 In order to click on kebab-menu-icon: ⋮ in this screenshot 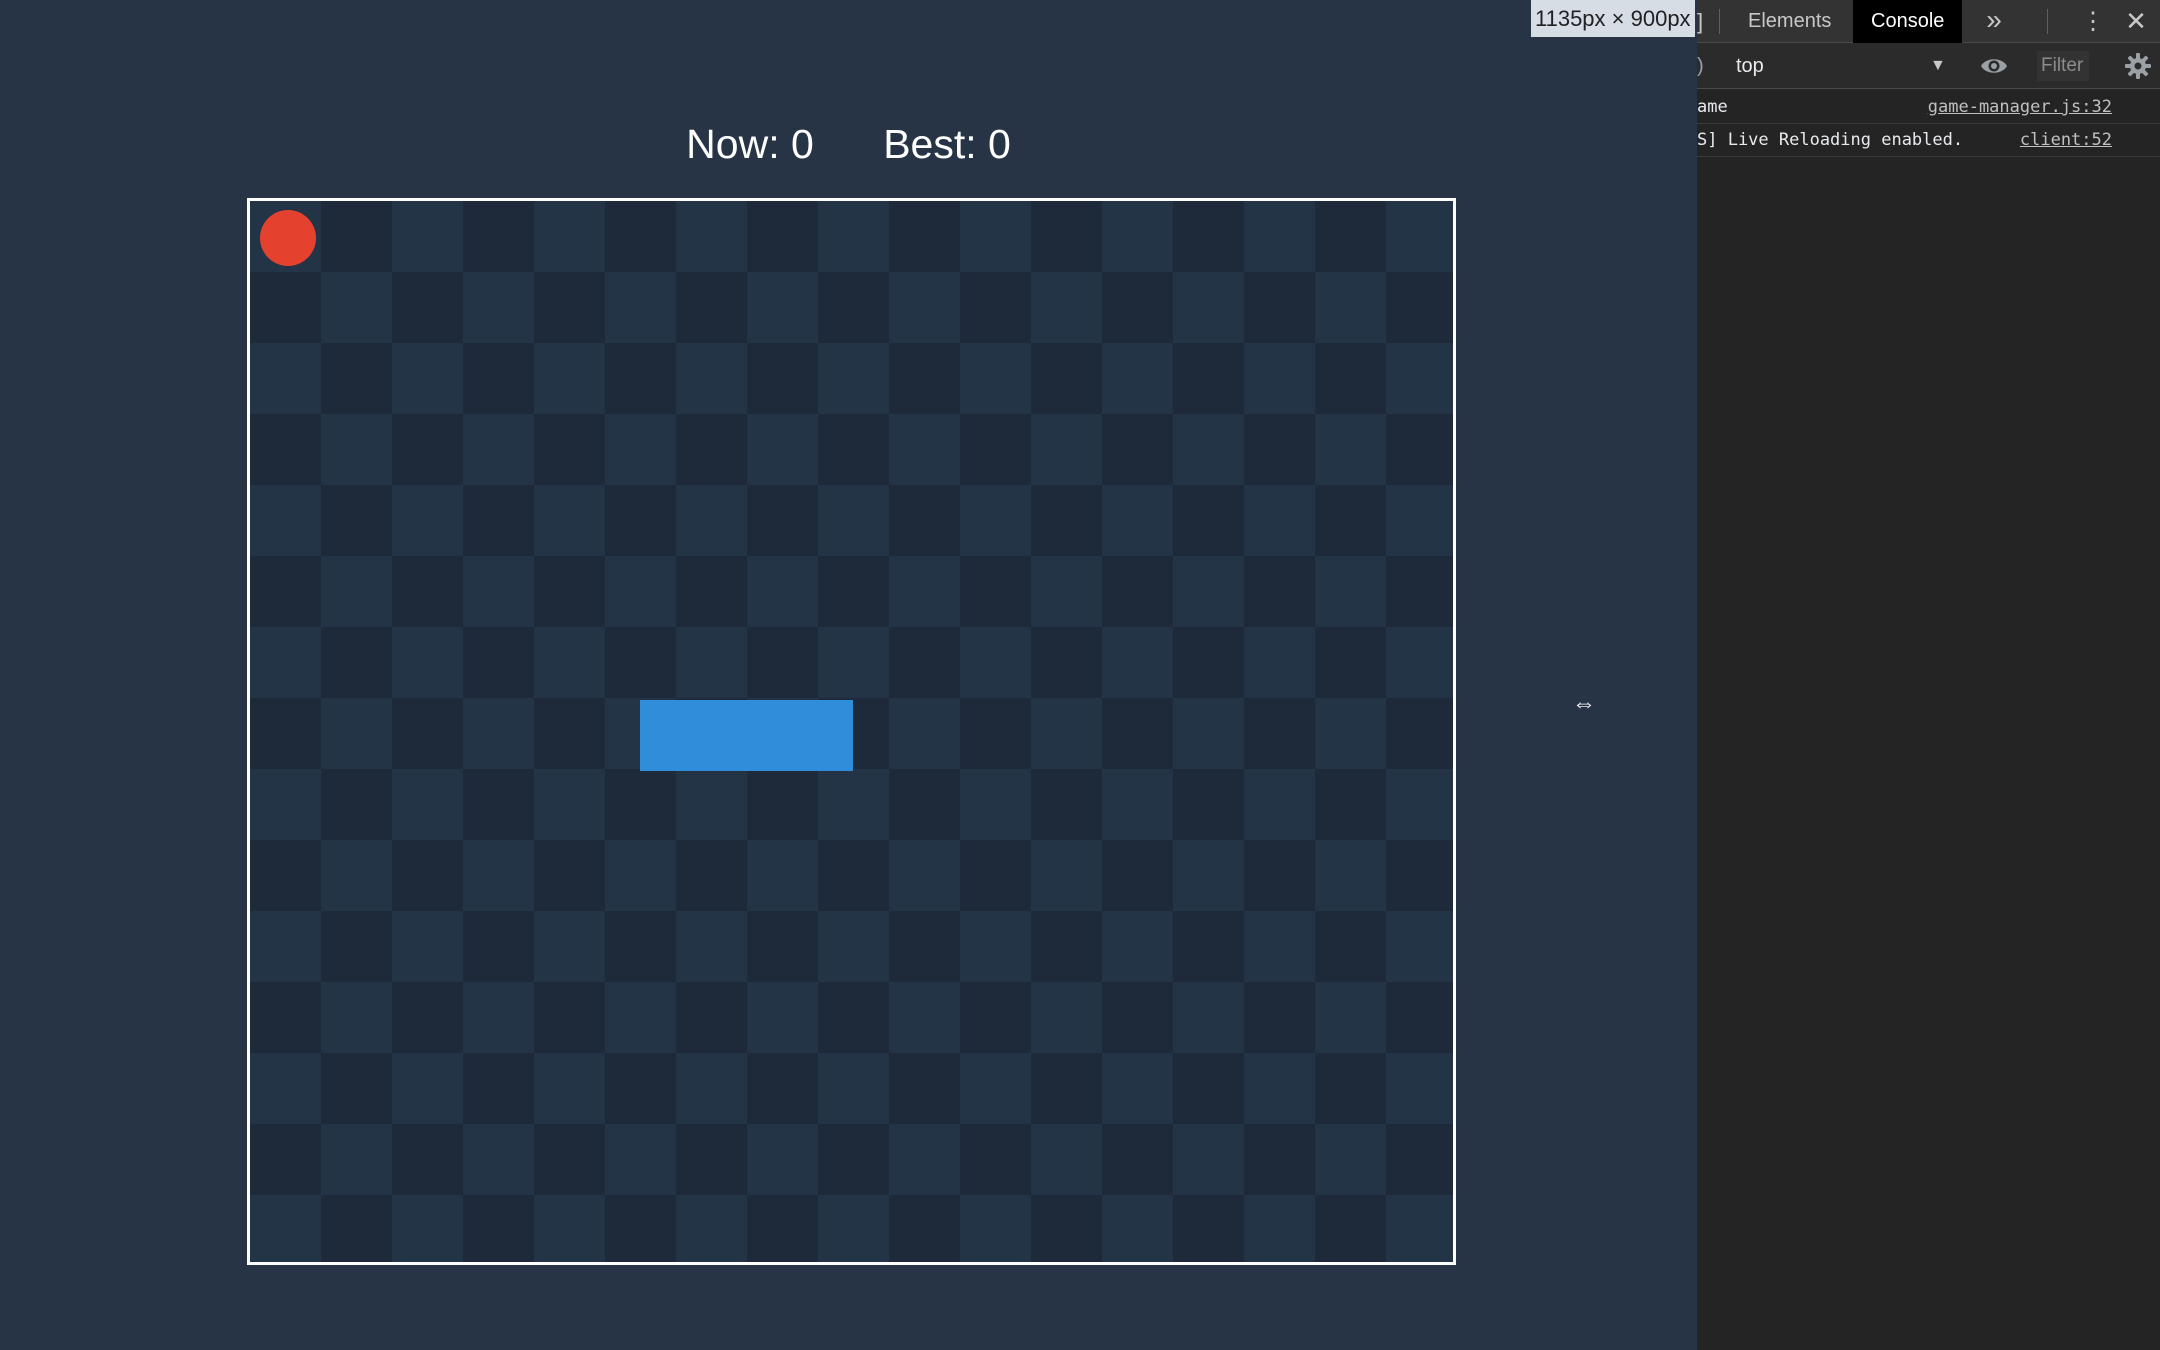, I will do `click(2093, 21)`.